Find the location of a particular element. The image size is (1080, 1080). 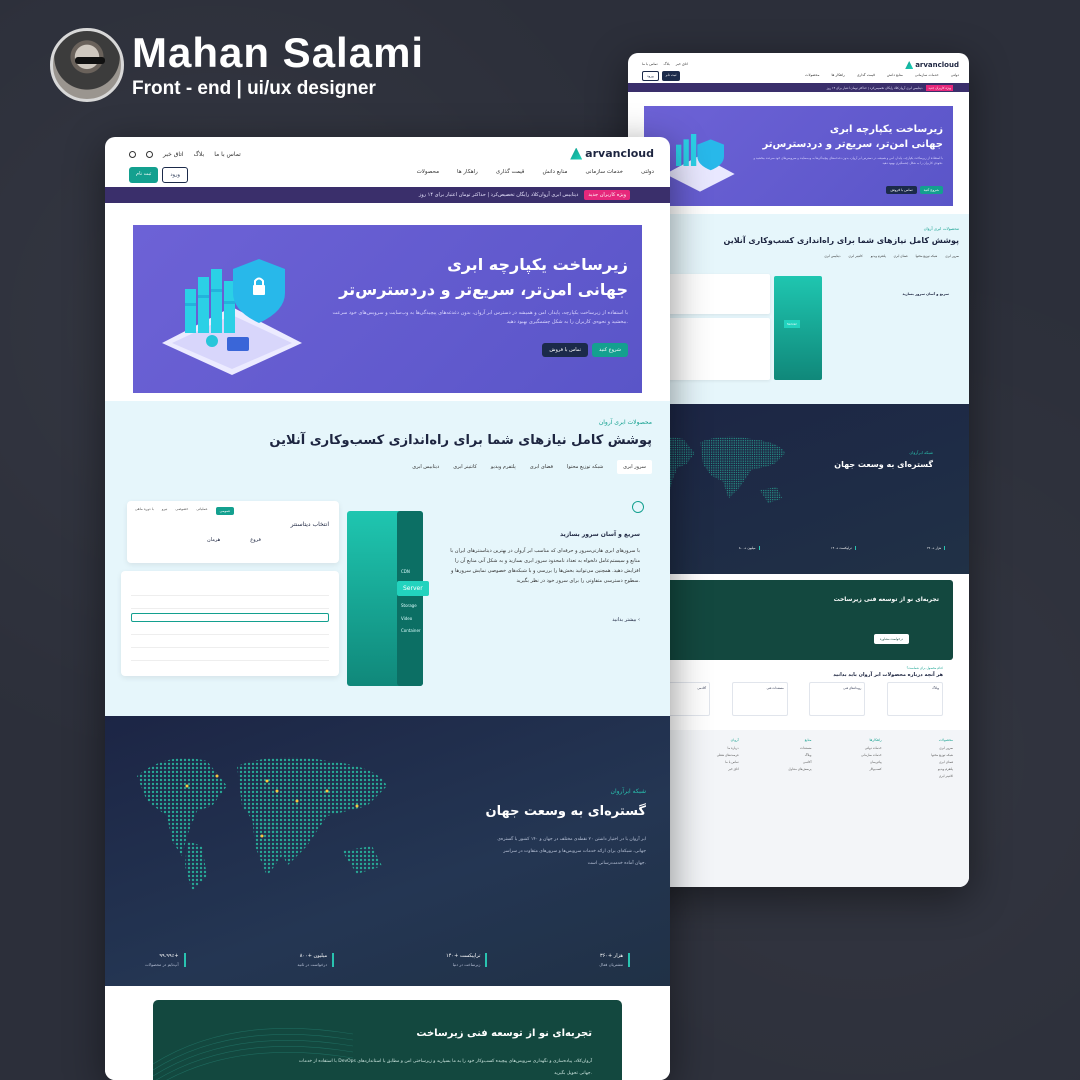

tab-database: دیتابیس ابری is located at coordinates (425, 469).